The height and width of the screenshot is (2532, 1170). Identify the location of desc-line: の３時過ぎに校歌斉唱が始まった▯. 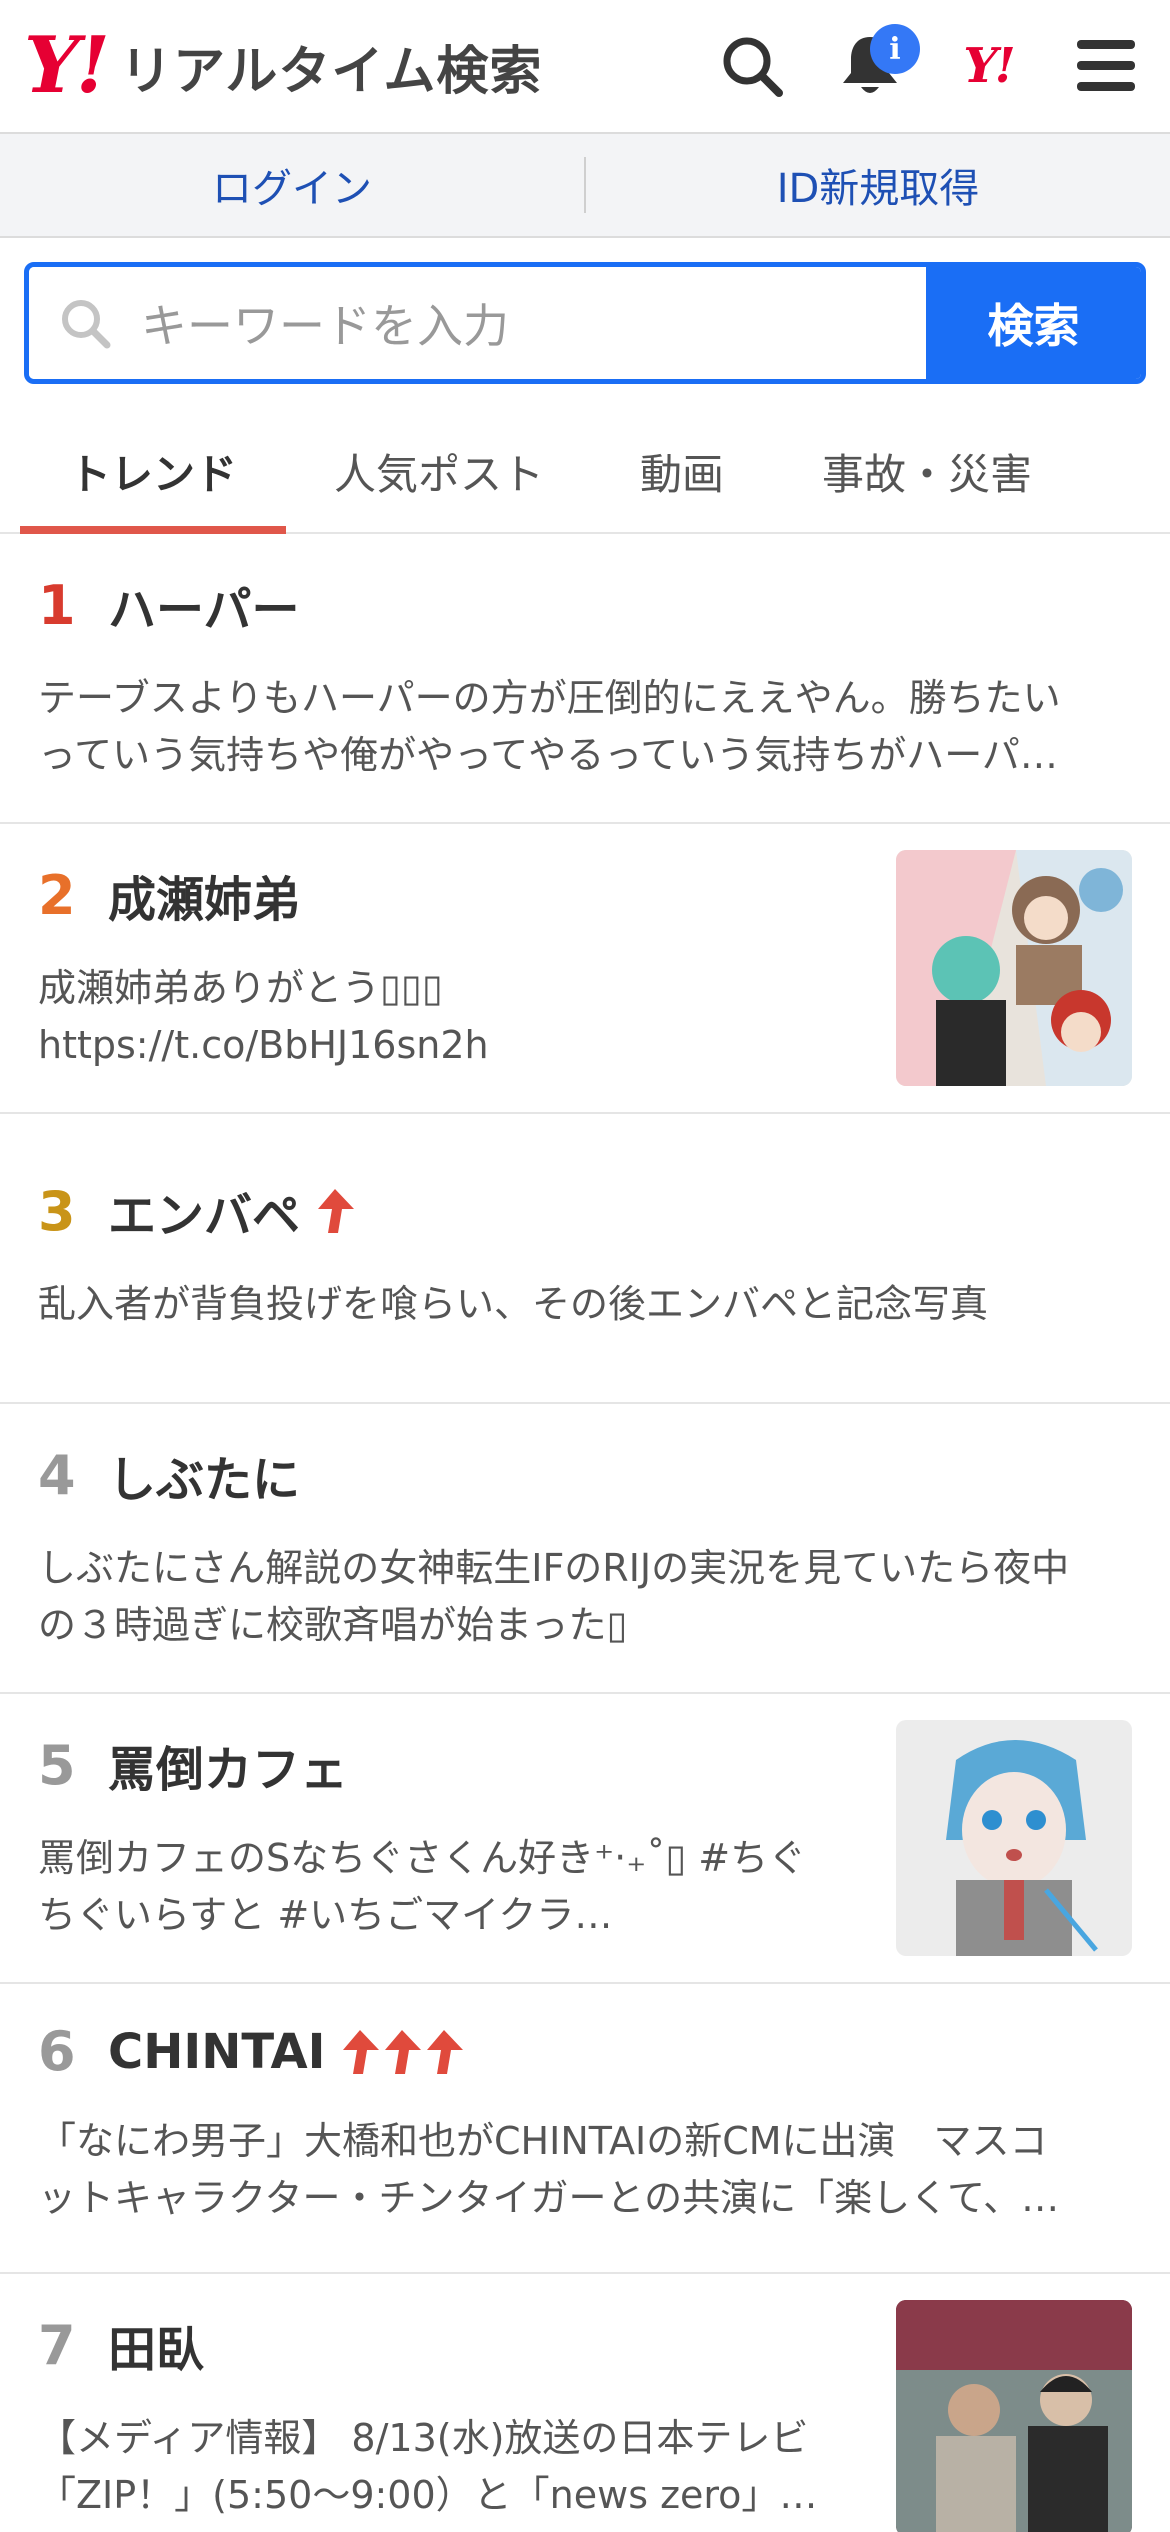
(333, 1625).